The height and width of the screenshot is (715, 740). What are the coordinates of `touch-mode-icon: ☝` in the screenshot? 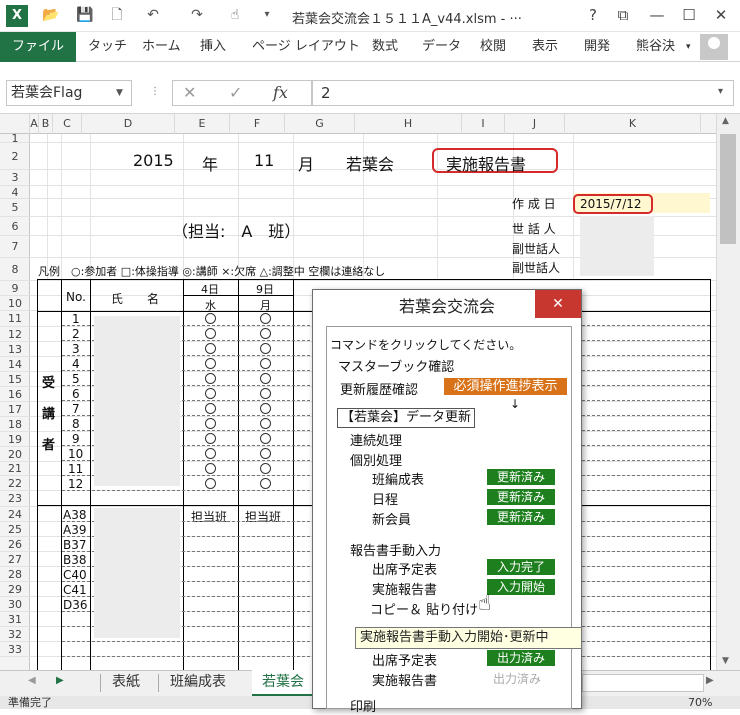 It's located at (235, 15).